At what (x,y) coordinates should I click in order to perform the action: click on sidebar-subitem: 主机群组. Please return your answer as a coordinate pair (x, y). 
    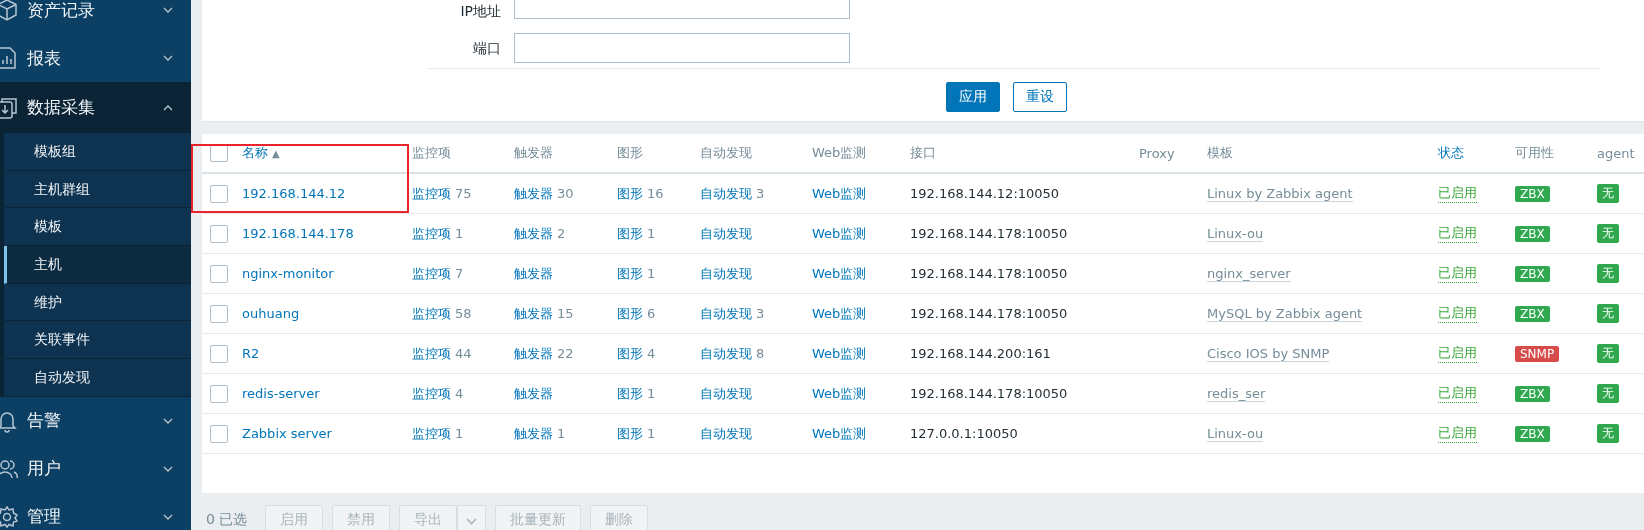
    Looking at the image, I should click on (97, 189).